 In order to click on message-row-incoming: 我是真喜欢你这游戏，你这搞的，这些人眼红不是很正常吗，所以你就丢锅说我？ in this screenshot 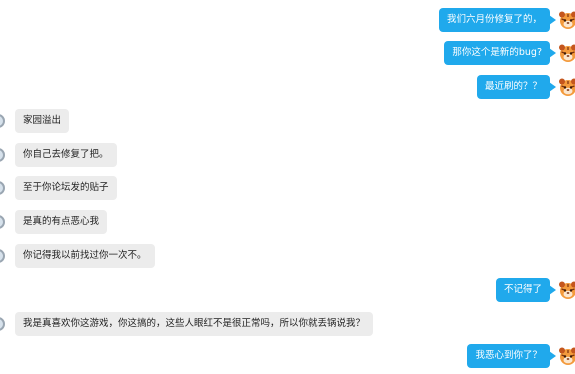, I will do `click(187, 324)`.